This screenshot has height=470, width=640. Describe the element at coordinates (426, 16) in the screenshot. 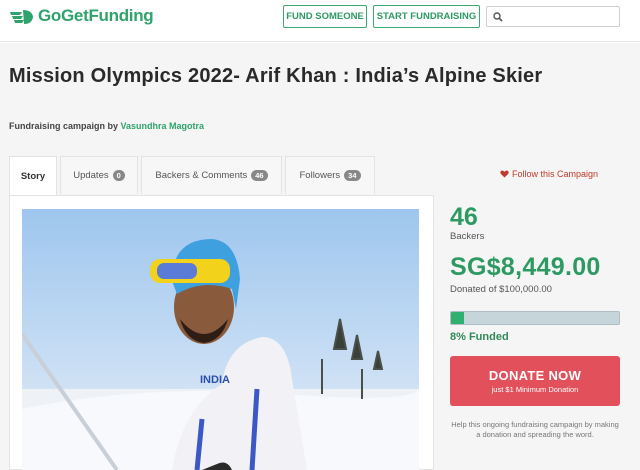

I see `start-fundraising-button: START FUNDRAISING` at that location.